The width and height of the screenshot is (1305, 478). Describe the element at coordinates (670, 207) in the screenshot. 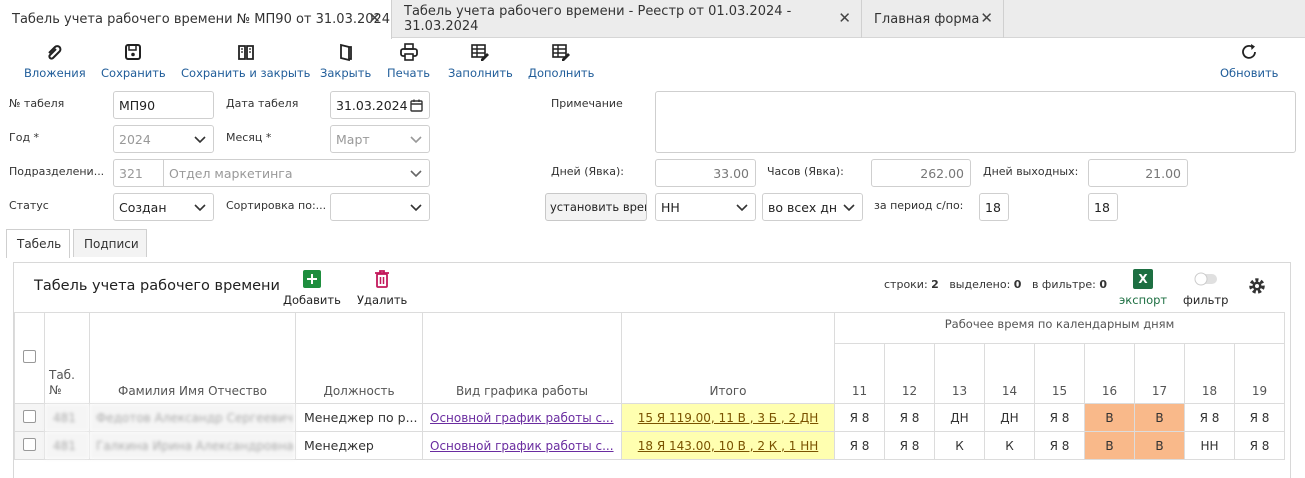

I see `code-value: НН` at that location.